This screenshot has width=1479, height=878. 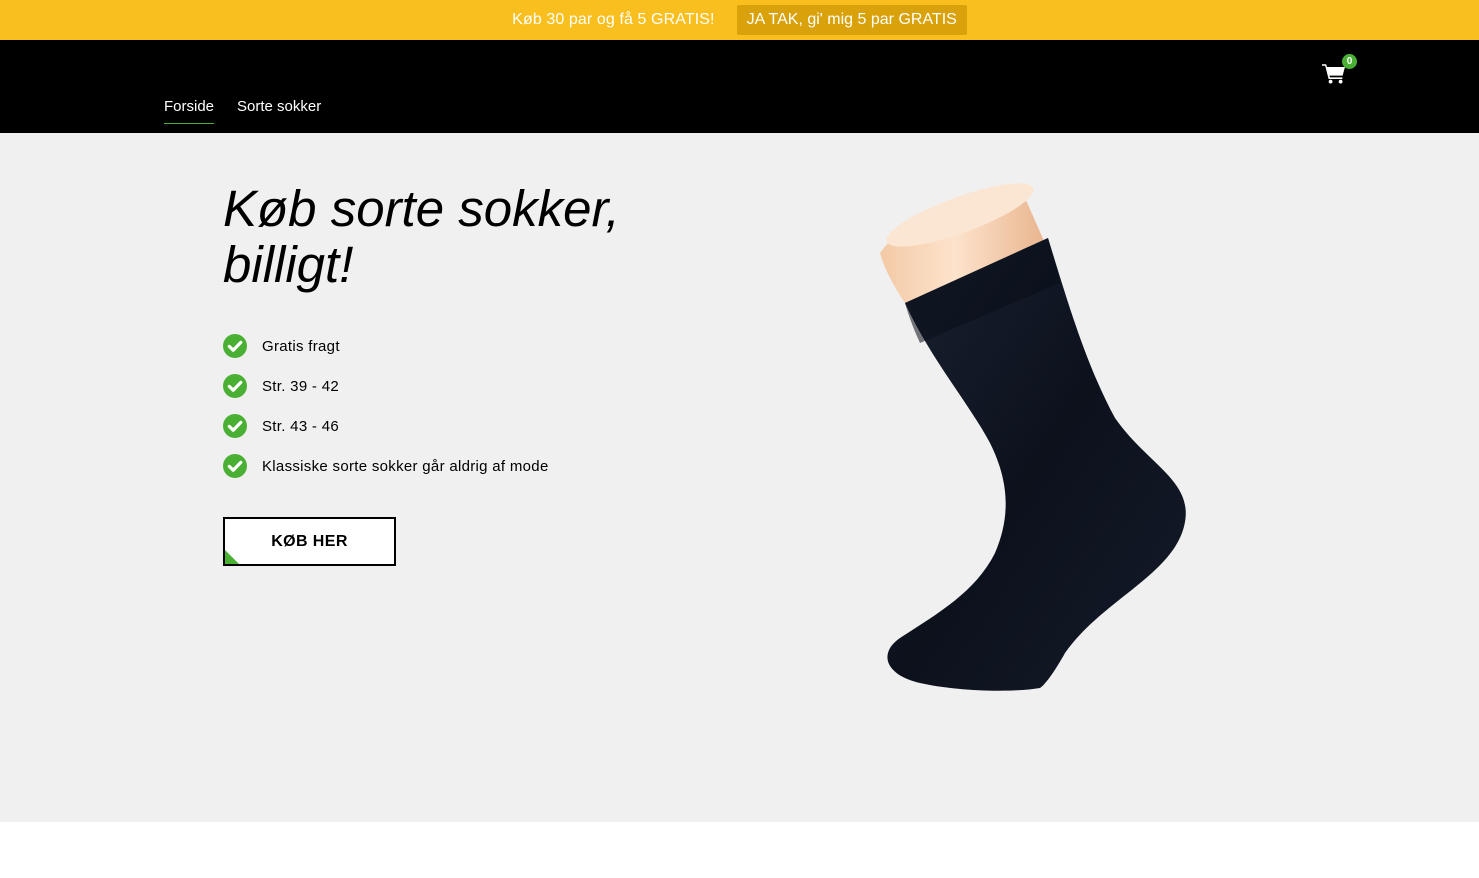 I want to click on nav-item-sorte-sokker: Sorte sokker, so click(x=279, y=111).